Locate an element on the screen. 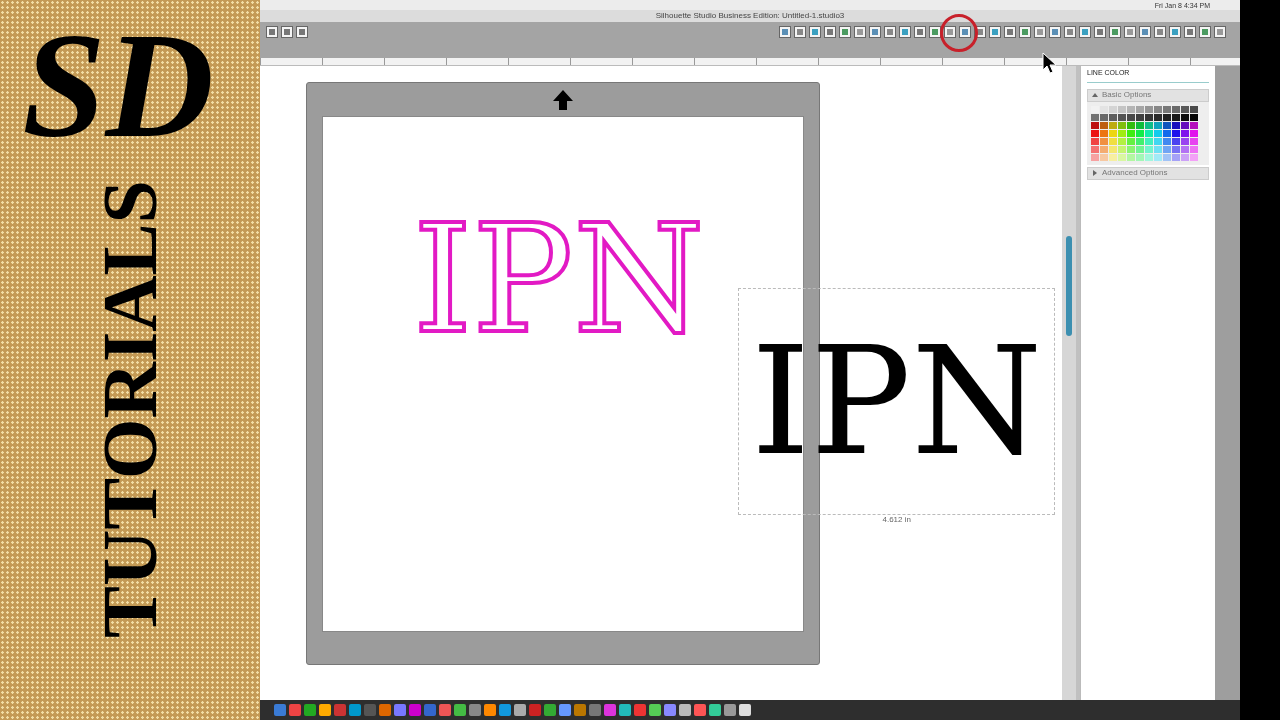  section-header: Basic Options is located at coordinates (1148, 95).